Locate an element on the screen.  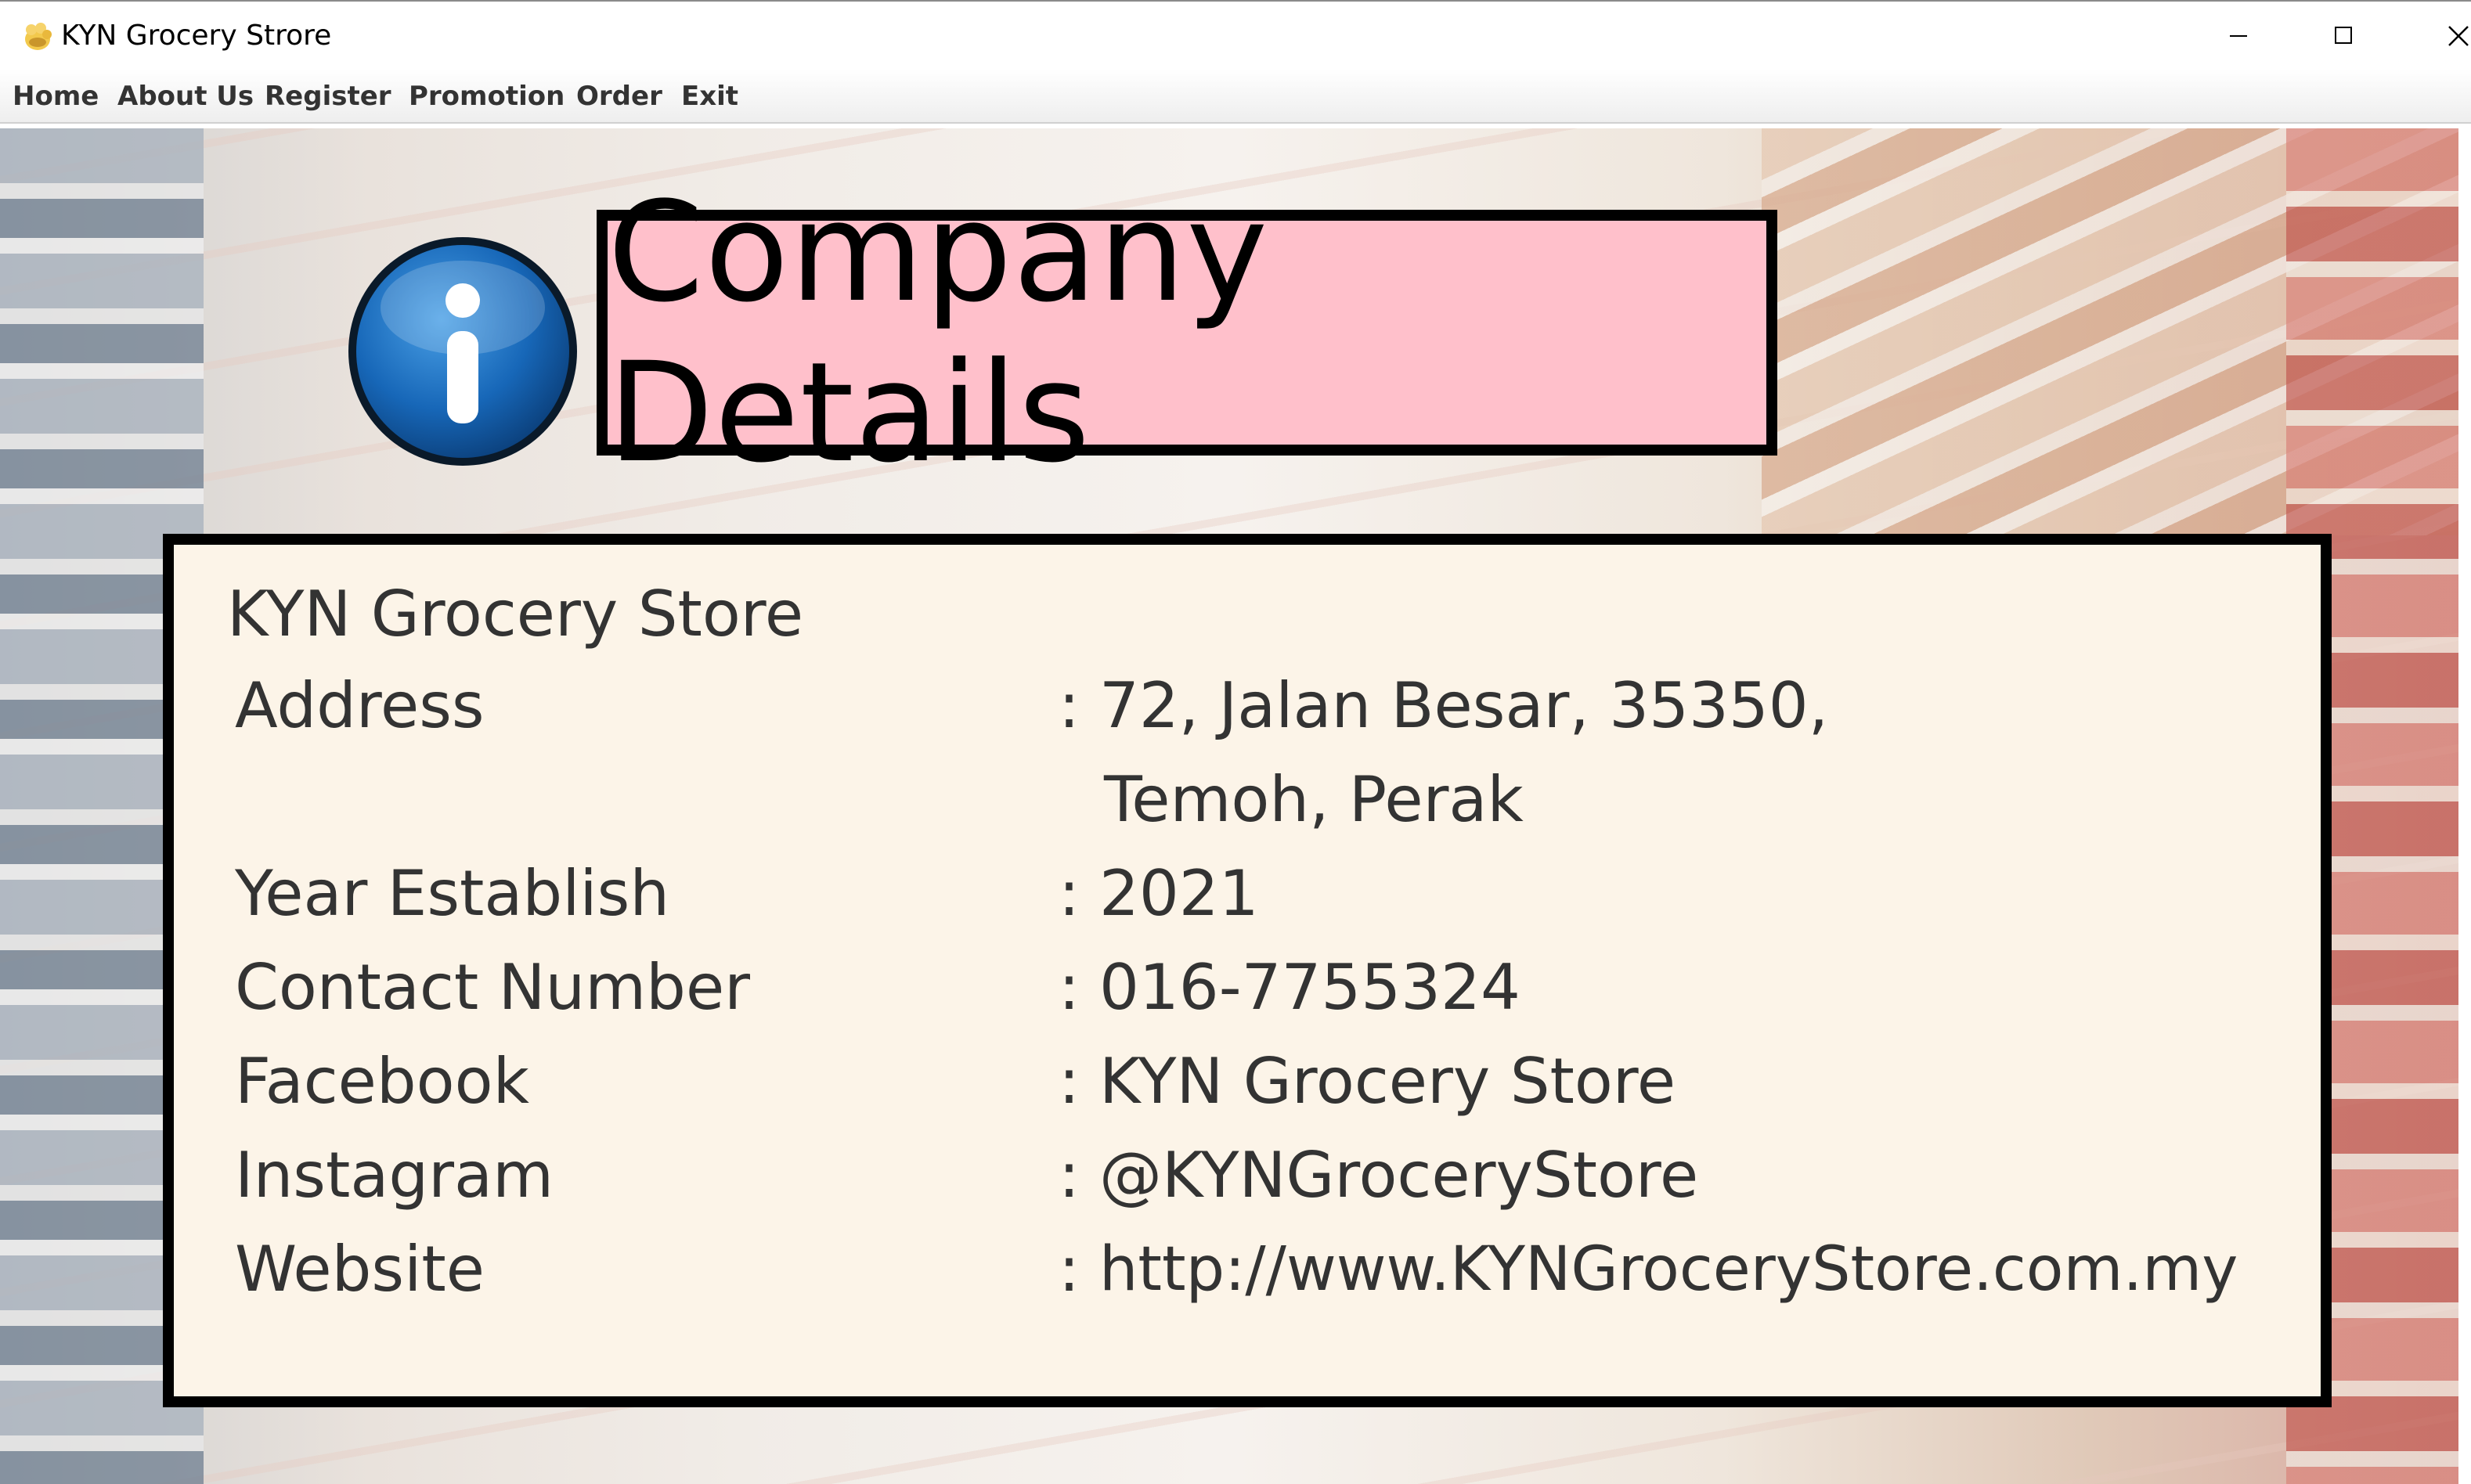
title-bar: KYN Grocery Strore is located at coordinates (1235, 34).